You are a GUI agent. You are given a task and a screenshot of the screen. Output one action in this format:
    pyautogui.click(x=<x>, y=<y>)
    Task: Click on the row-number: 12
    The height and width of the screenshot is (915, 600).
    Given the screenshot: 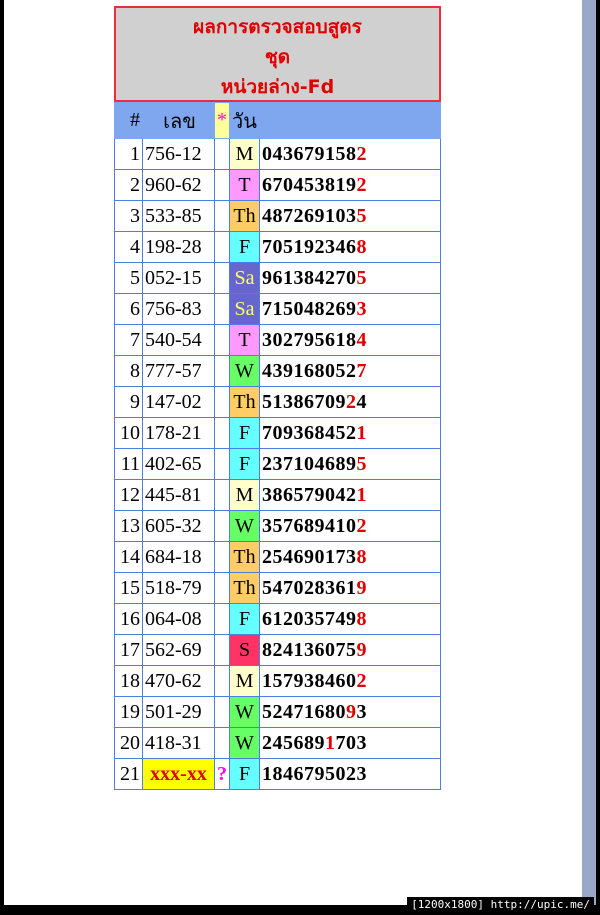 What is the action you would take?
    pyautogui.click(x=128, y=495)
    